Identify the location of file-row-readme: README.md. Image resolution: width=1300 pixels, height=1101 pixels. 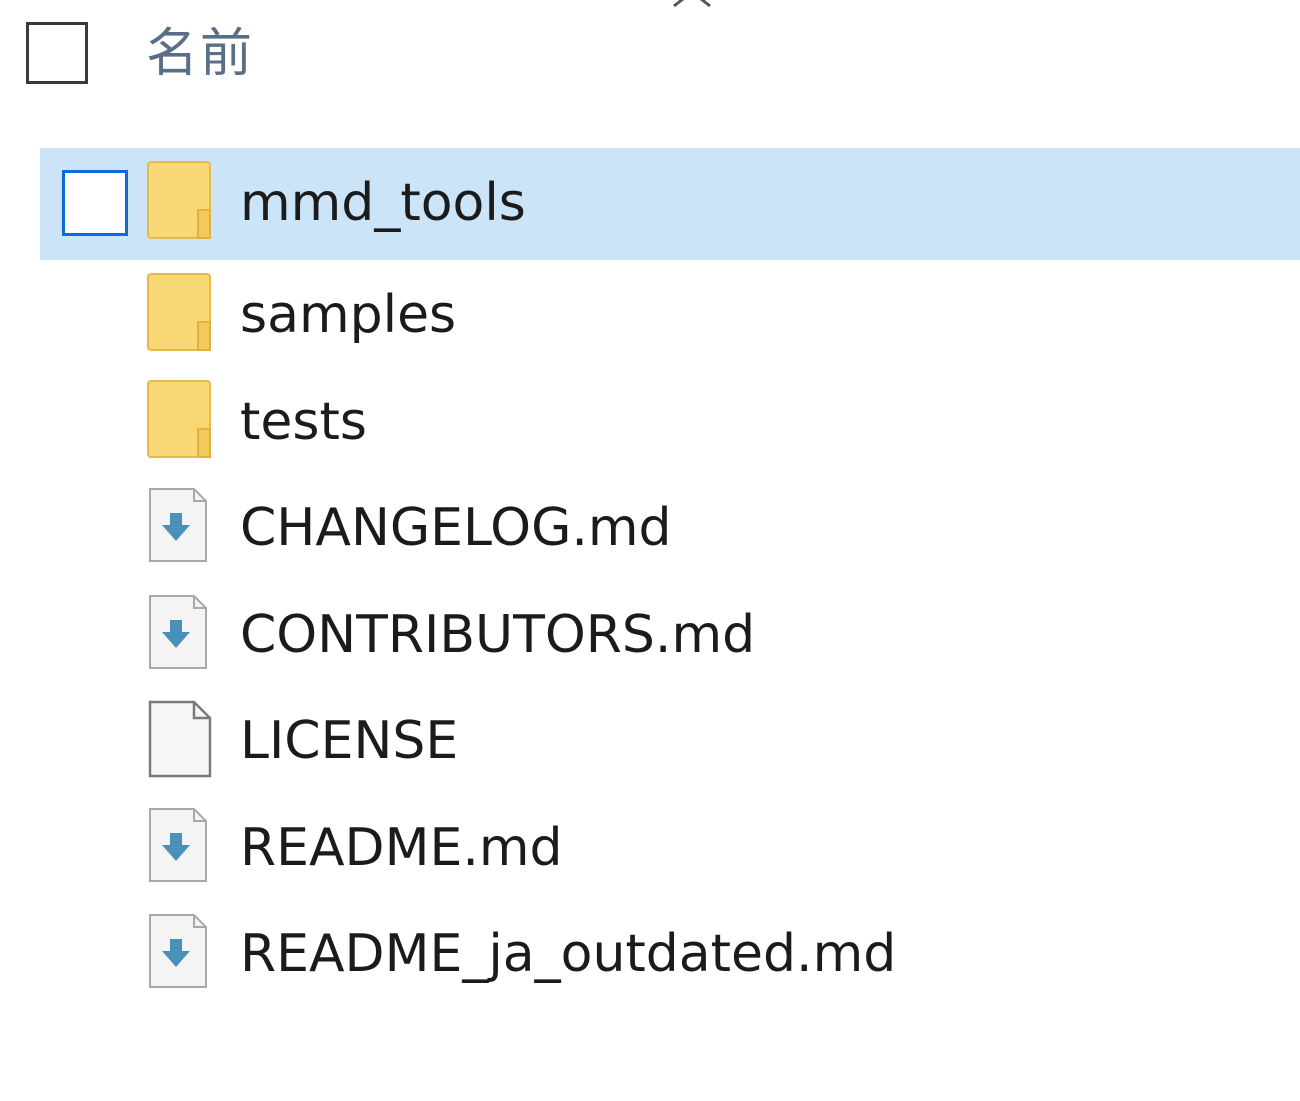
(670, 846).